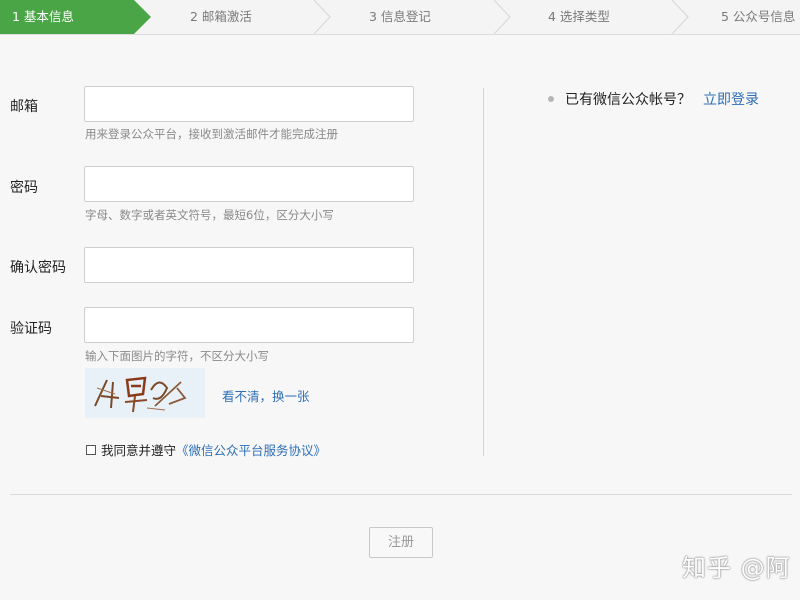  I want to click on step-label: 2 邮箱激活, so click(221, 16).